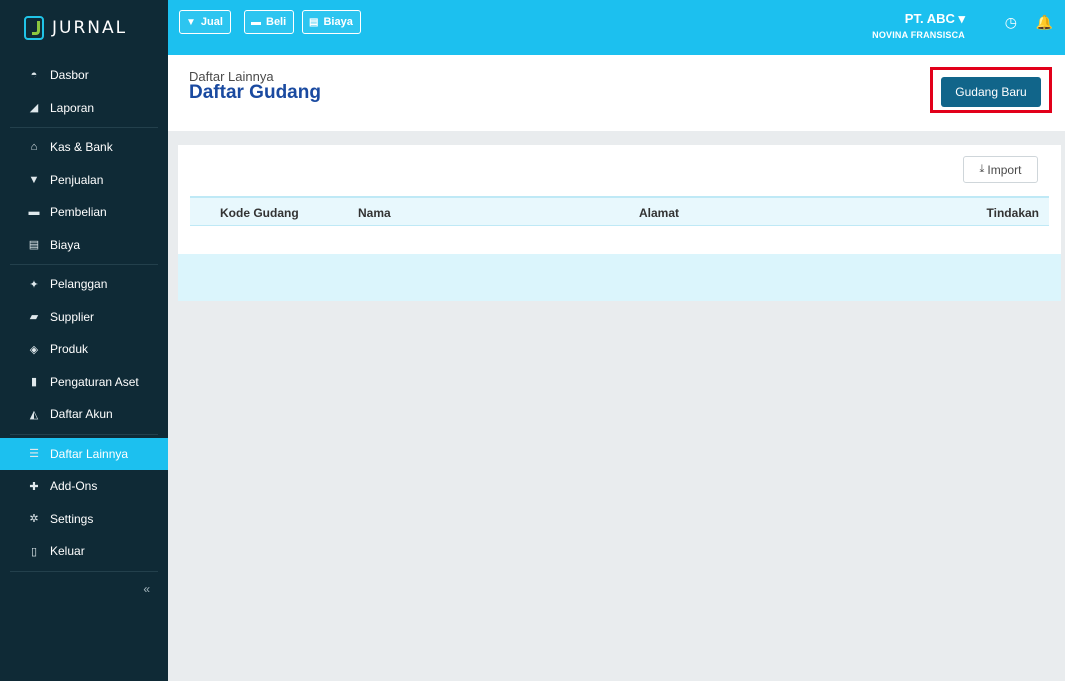  I want to click on sidebar-item-label: Add-Ons, so click(74, 486).